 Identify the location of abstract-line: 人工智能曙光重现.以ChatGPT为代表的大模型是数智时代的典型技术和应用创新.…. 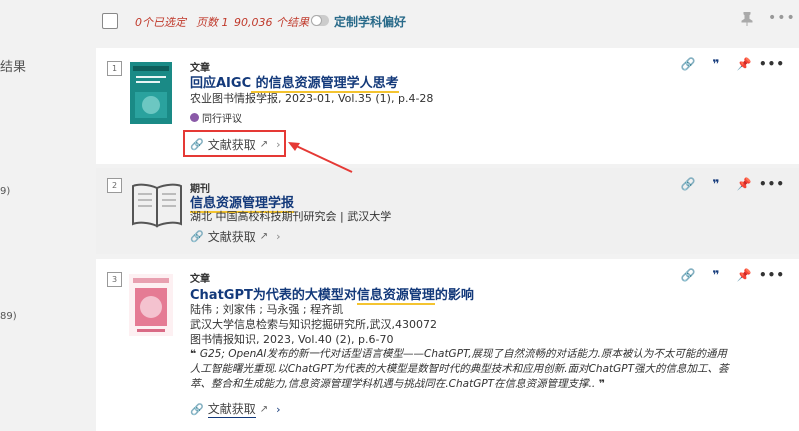
(459, 369).